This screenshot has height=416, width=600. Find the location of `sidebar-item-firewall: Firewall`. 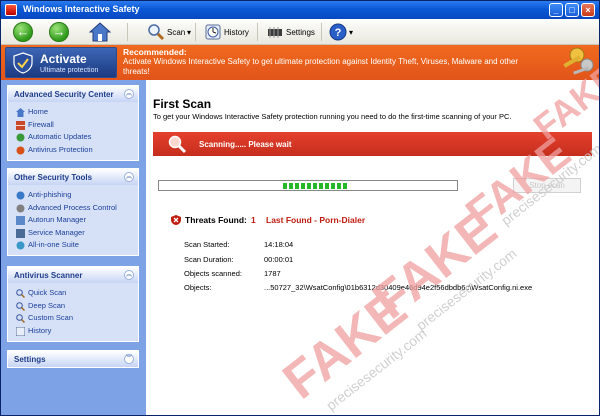

sidebar-item-firewall: Firewall is located at coordinates (77, 125).